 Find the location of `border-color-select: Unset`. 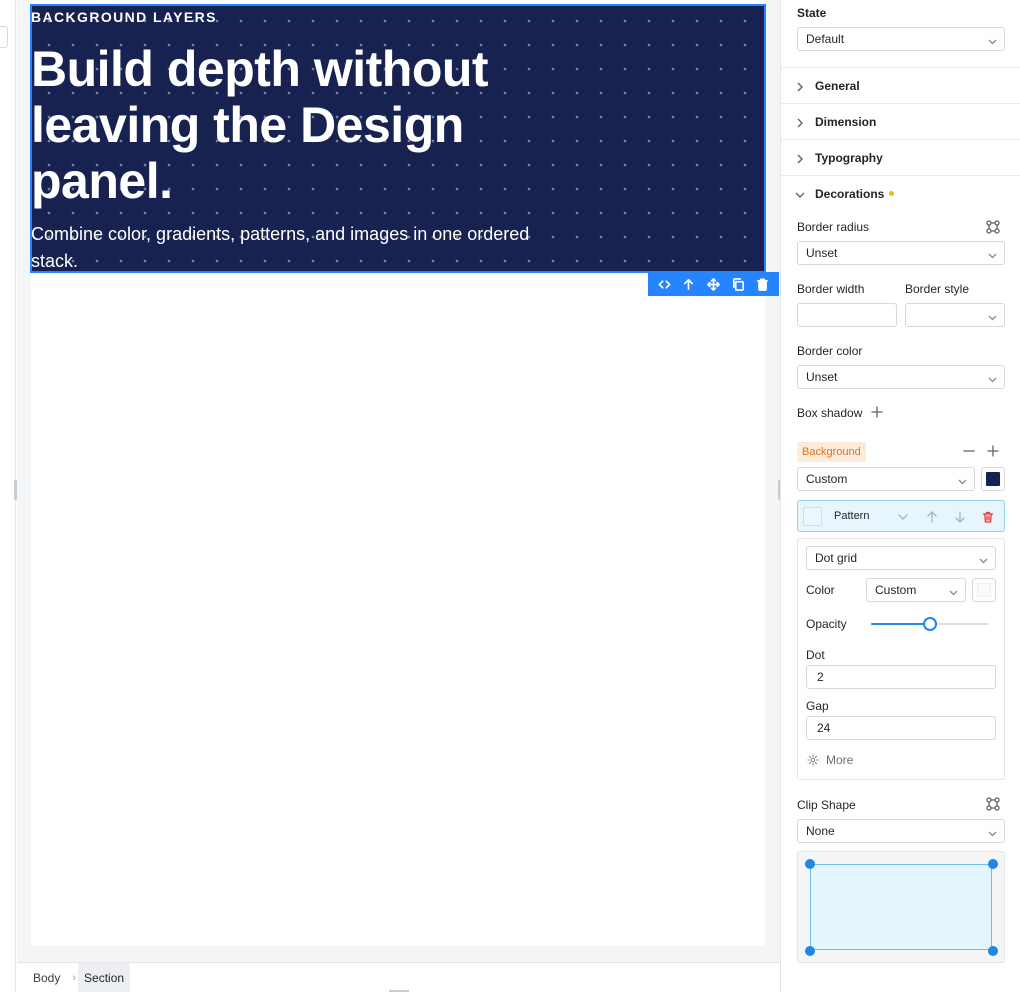

border-color-select: Unset is located at coordinates (901, 377).